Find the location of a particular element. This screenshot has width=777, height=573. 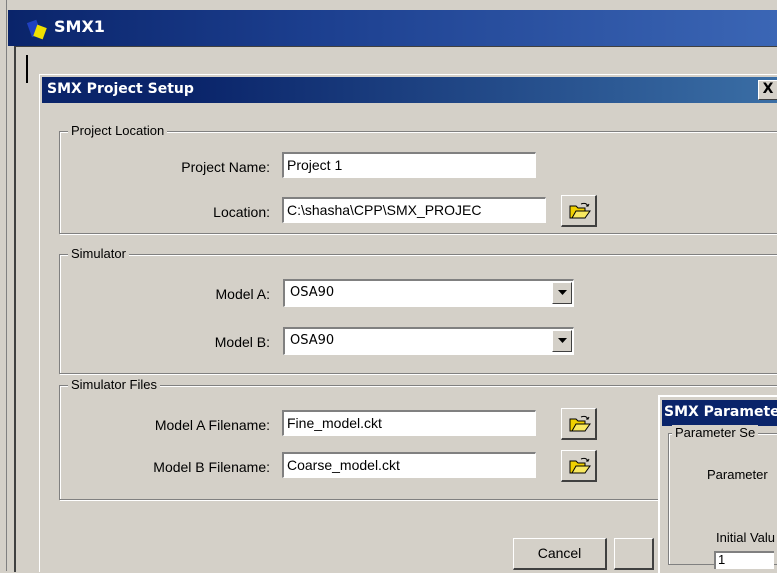

dialog-title: SMX Project Setup is located at coordinates (120, 89).